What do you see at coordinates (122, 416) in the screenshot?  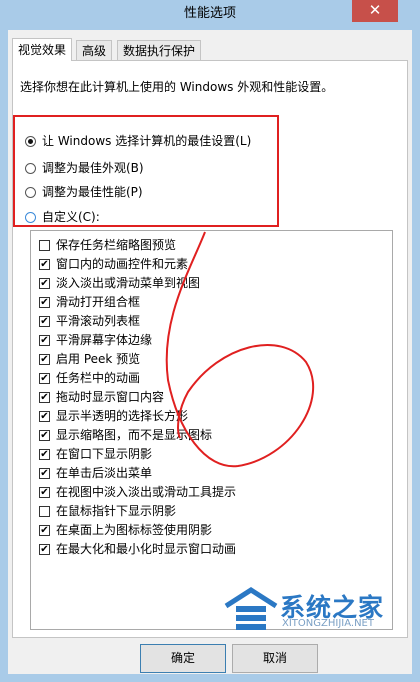 I see `option-label: 显示半透明的选择长方形` at bounding box center [122, 416].